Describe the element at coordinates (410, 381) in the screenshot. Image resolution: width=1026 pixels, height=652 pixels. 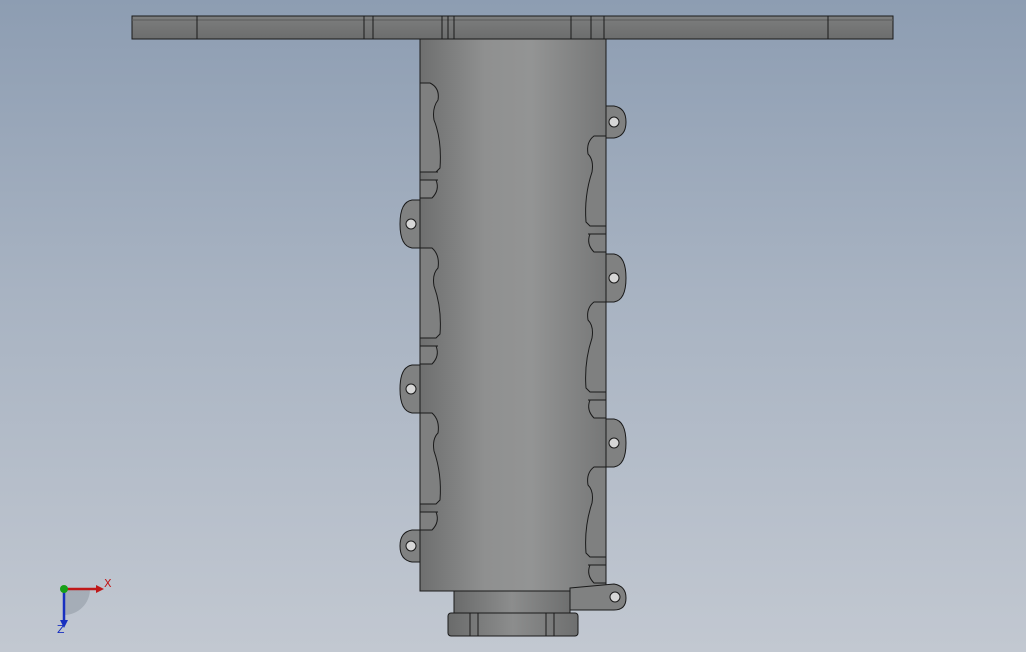
I see `left-mounting-lugs` at that location.